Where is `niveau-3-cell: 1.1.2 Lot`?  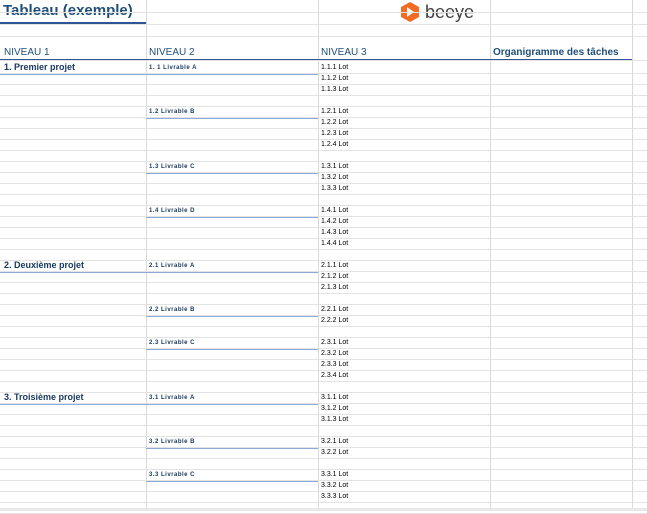
niveau-3-cell: 1.1.2 Lot is located at coordinates (334, 78).